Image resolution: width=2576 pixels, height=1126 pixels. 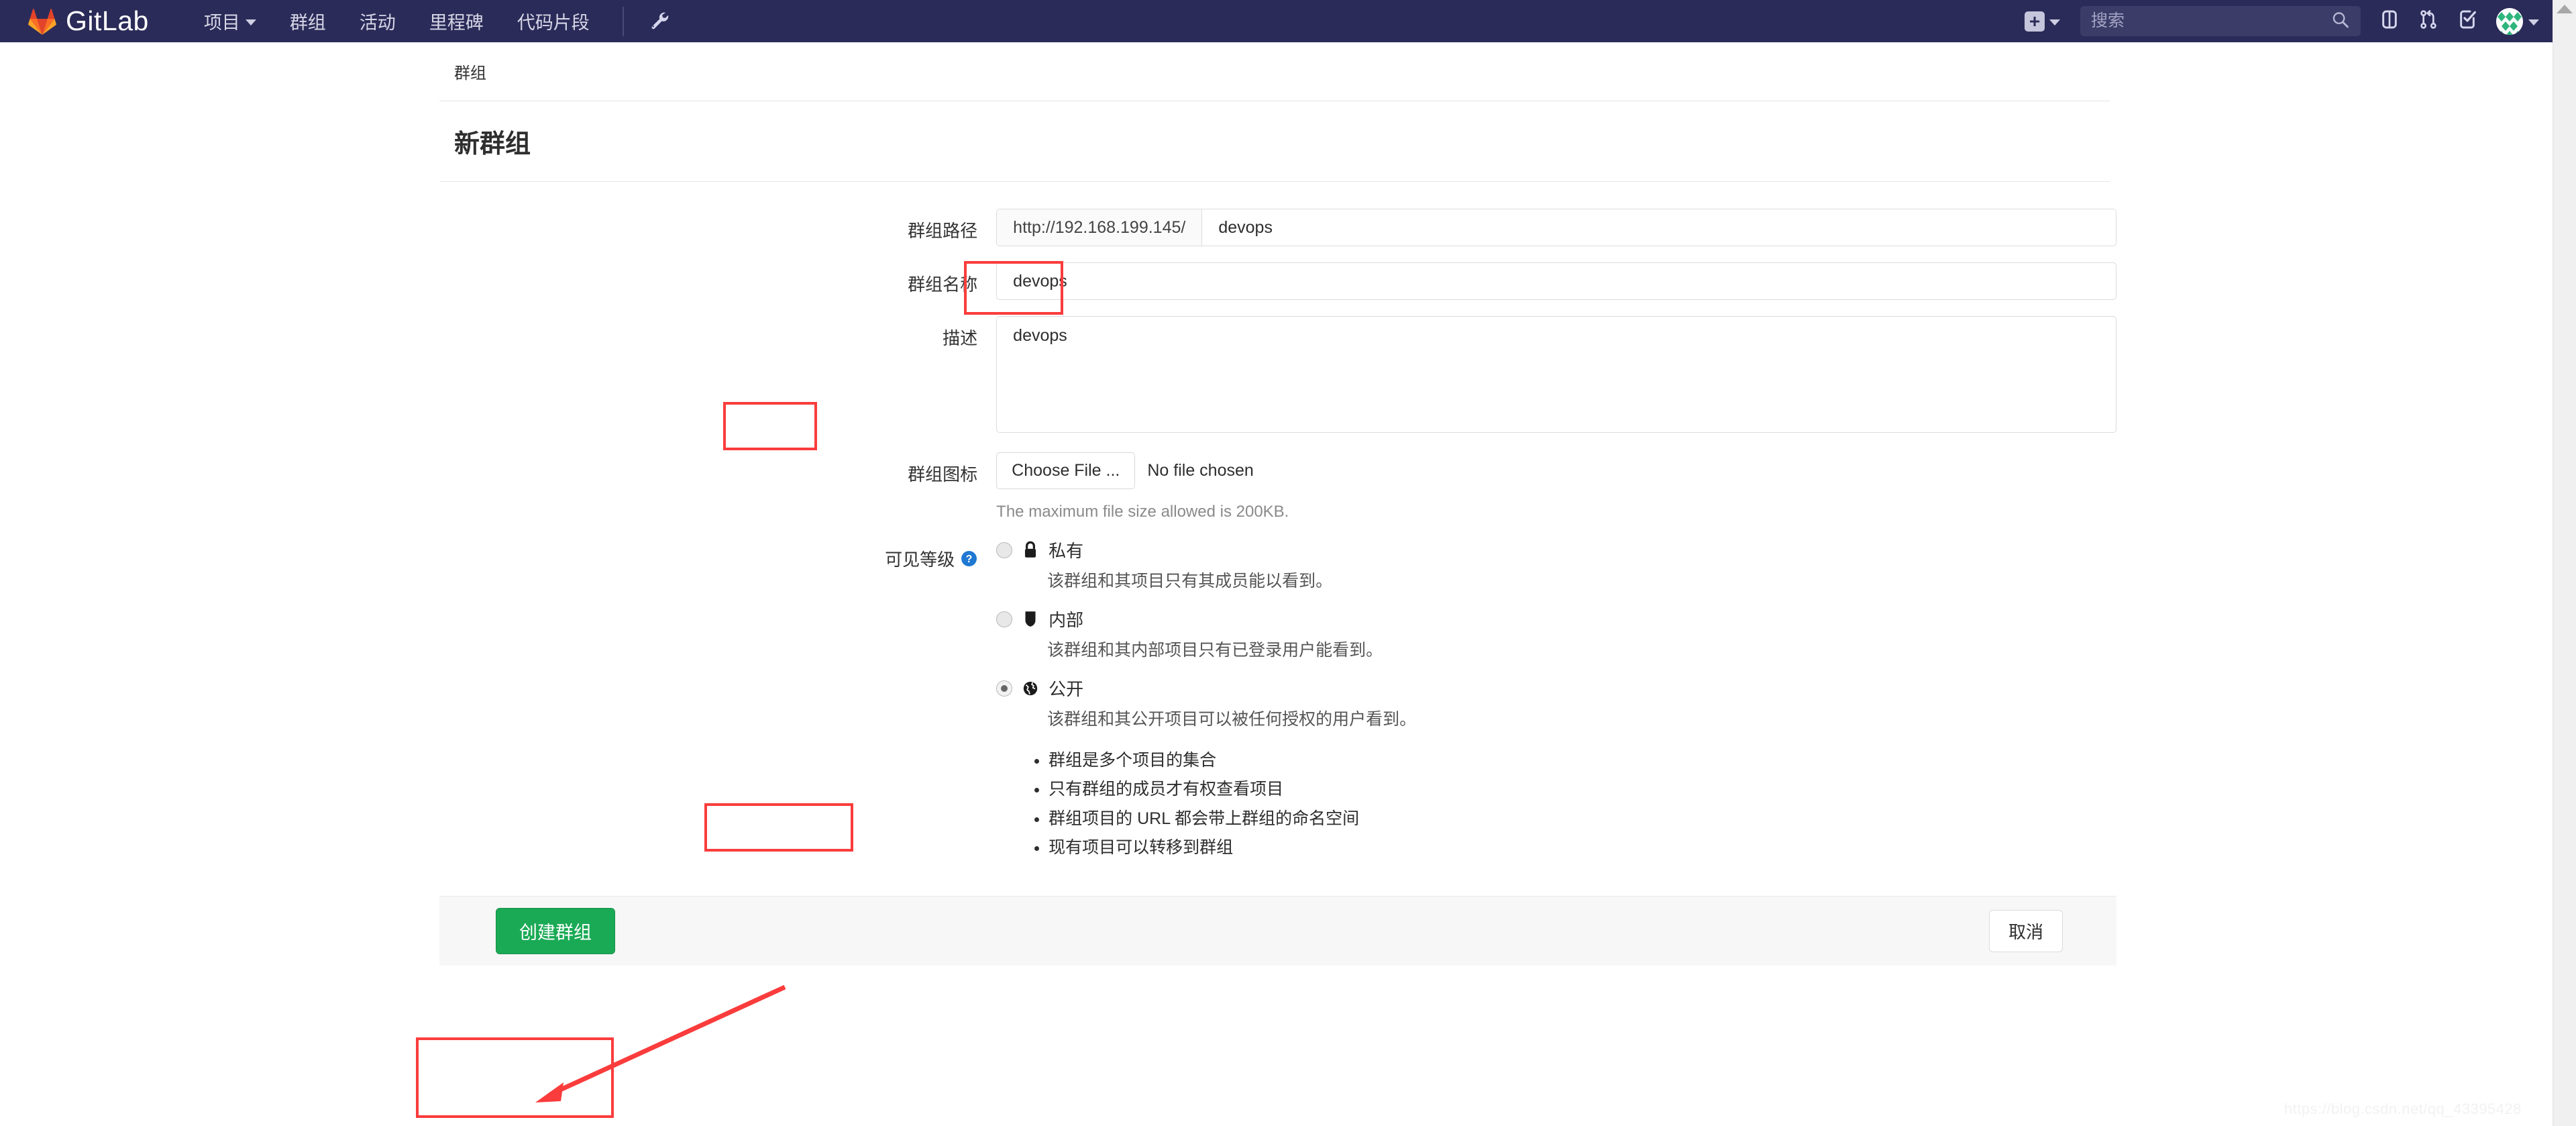 What do you see at coordinates (1582, 819) in the screenshot?
I see `list-item: 群组项目的 URL 都会带上群组的命名空间` at bounding box center [1582, 819].